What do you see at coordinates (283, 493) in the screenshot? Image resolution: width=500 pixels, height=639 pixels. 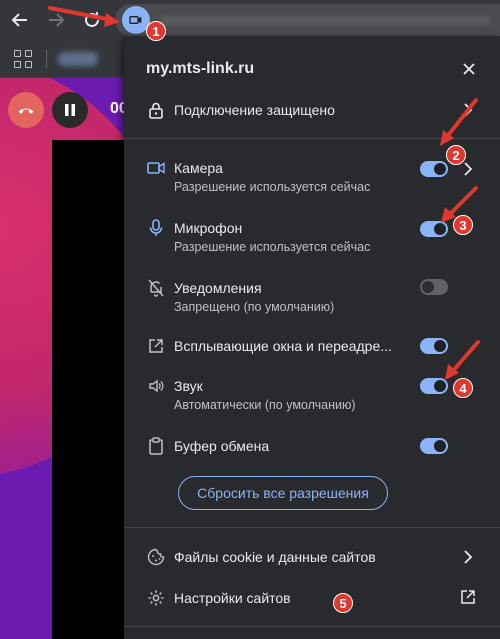 I see `reset-permissions-button: Сбросить все разрешения` at bounding box center [283, 493].